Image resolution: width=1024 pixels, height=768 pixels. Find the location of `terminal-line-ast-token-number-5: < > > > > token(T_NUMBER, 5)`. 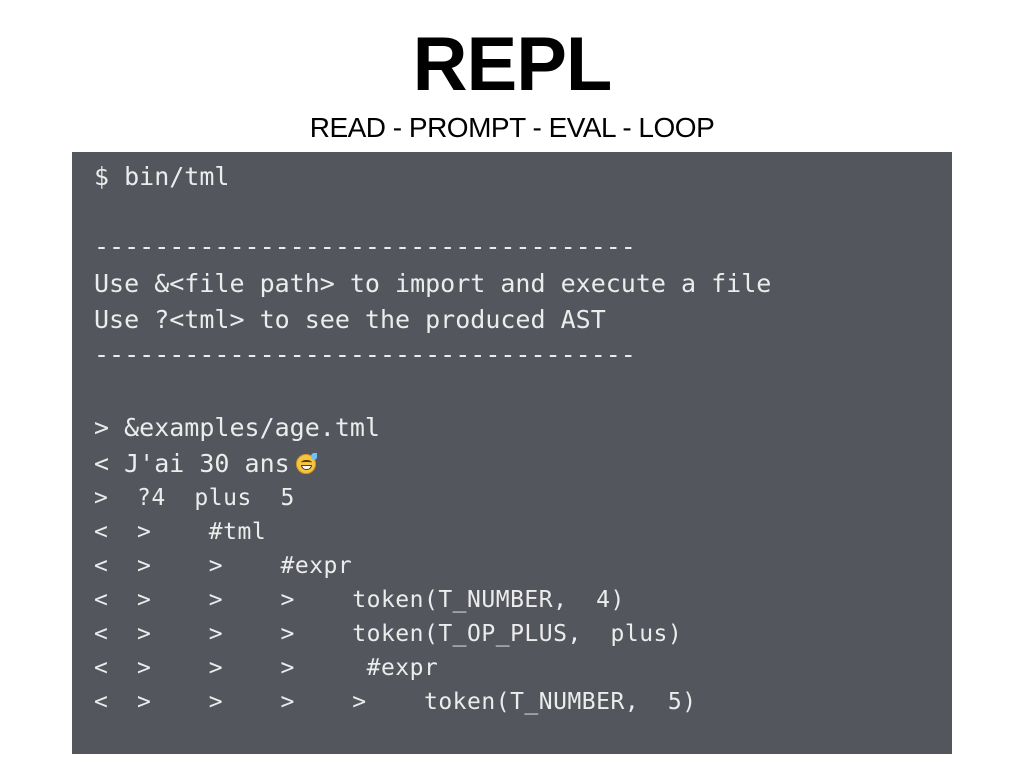

terminal-line-ast-token-number-5: < > > > > token(T_NUMBER, 5) is located at coordinates (395, 702).